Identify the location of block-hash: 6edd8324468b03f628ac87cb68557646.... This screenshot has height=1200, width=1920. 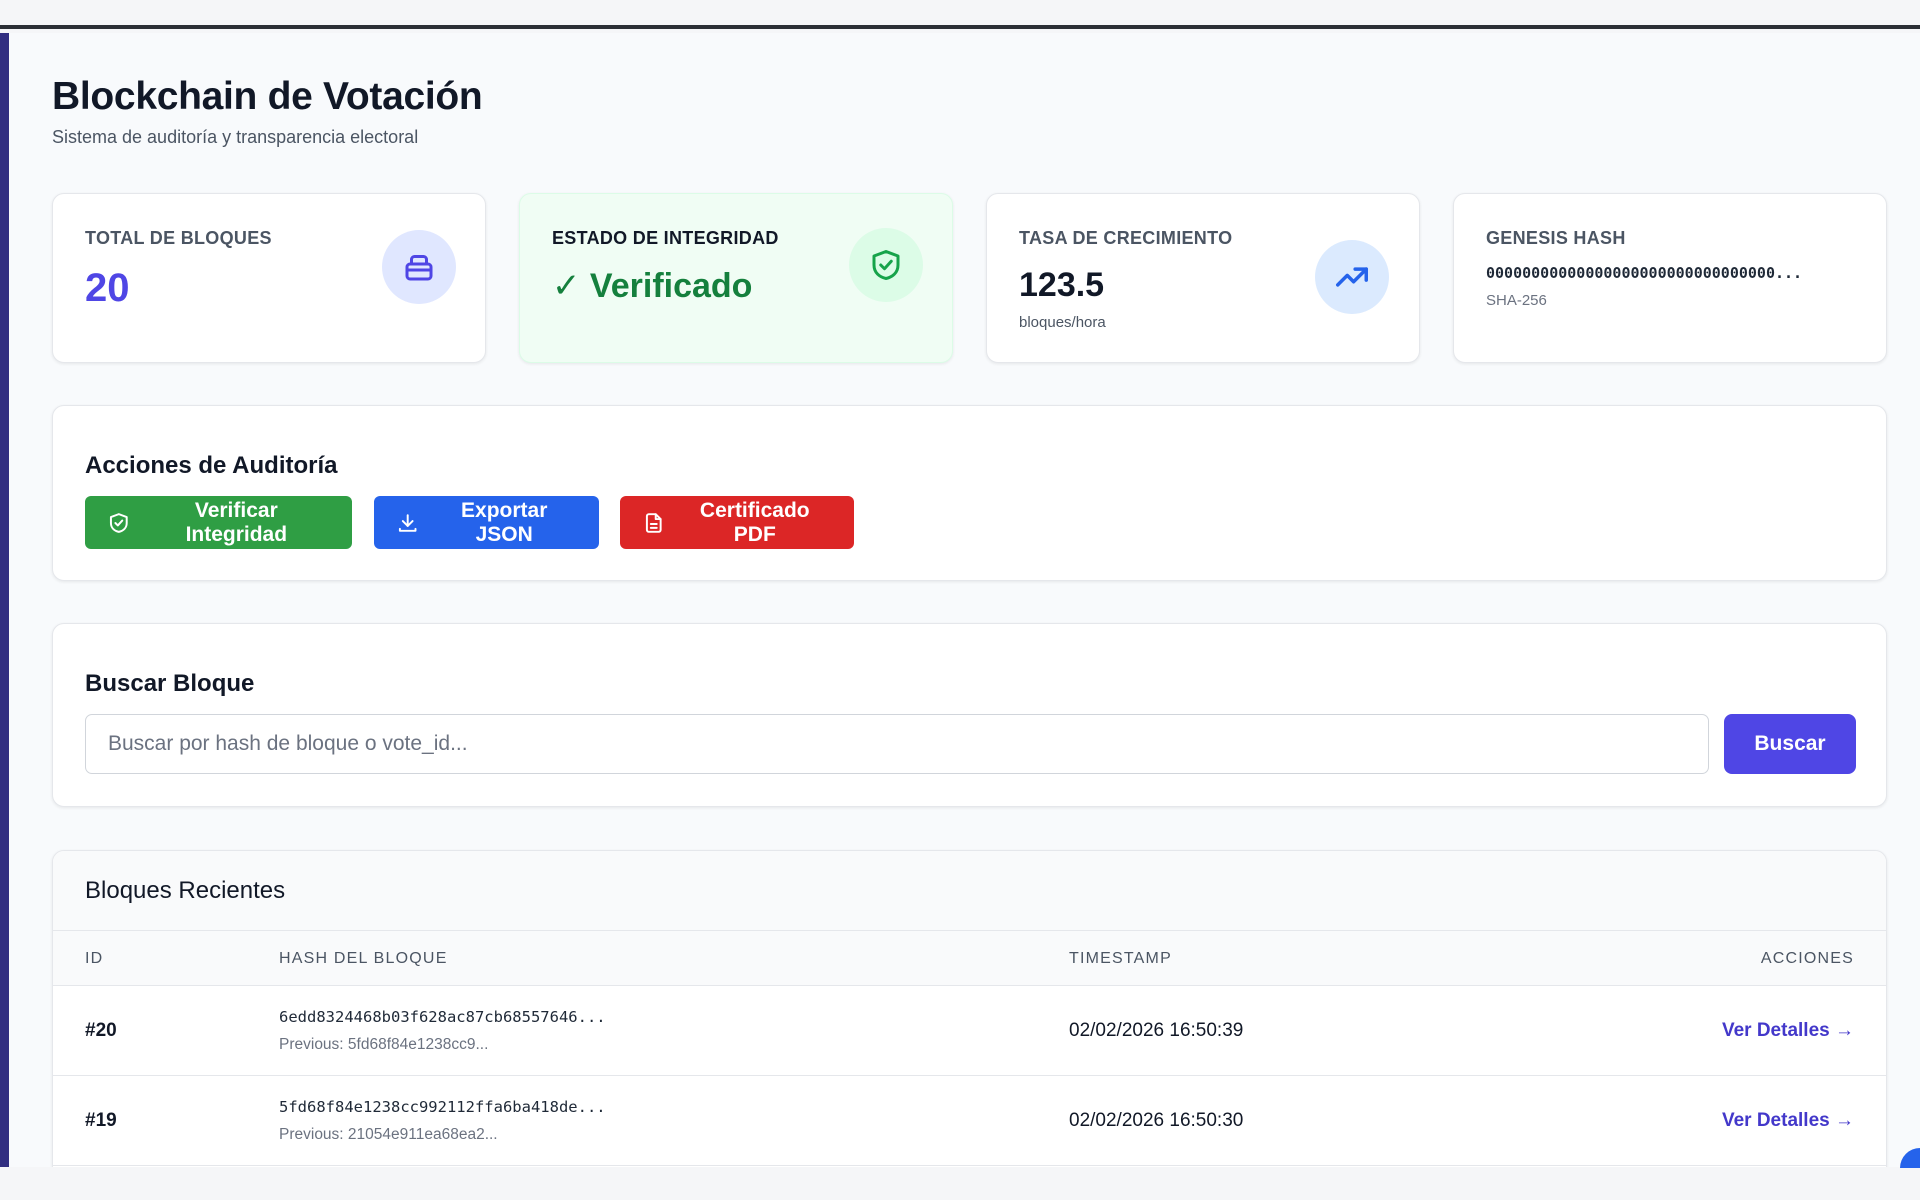
(442, 1017).